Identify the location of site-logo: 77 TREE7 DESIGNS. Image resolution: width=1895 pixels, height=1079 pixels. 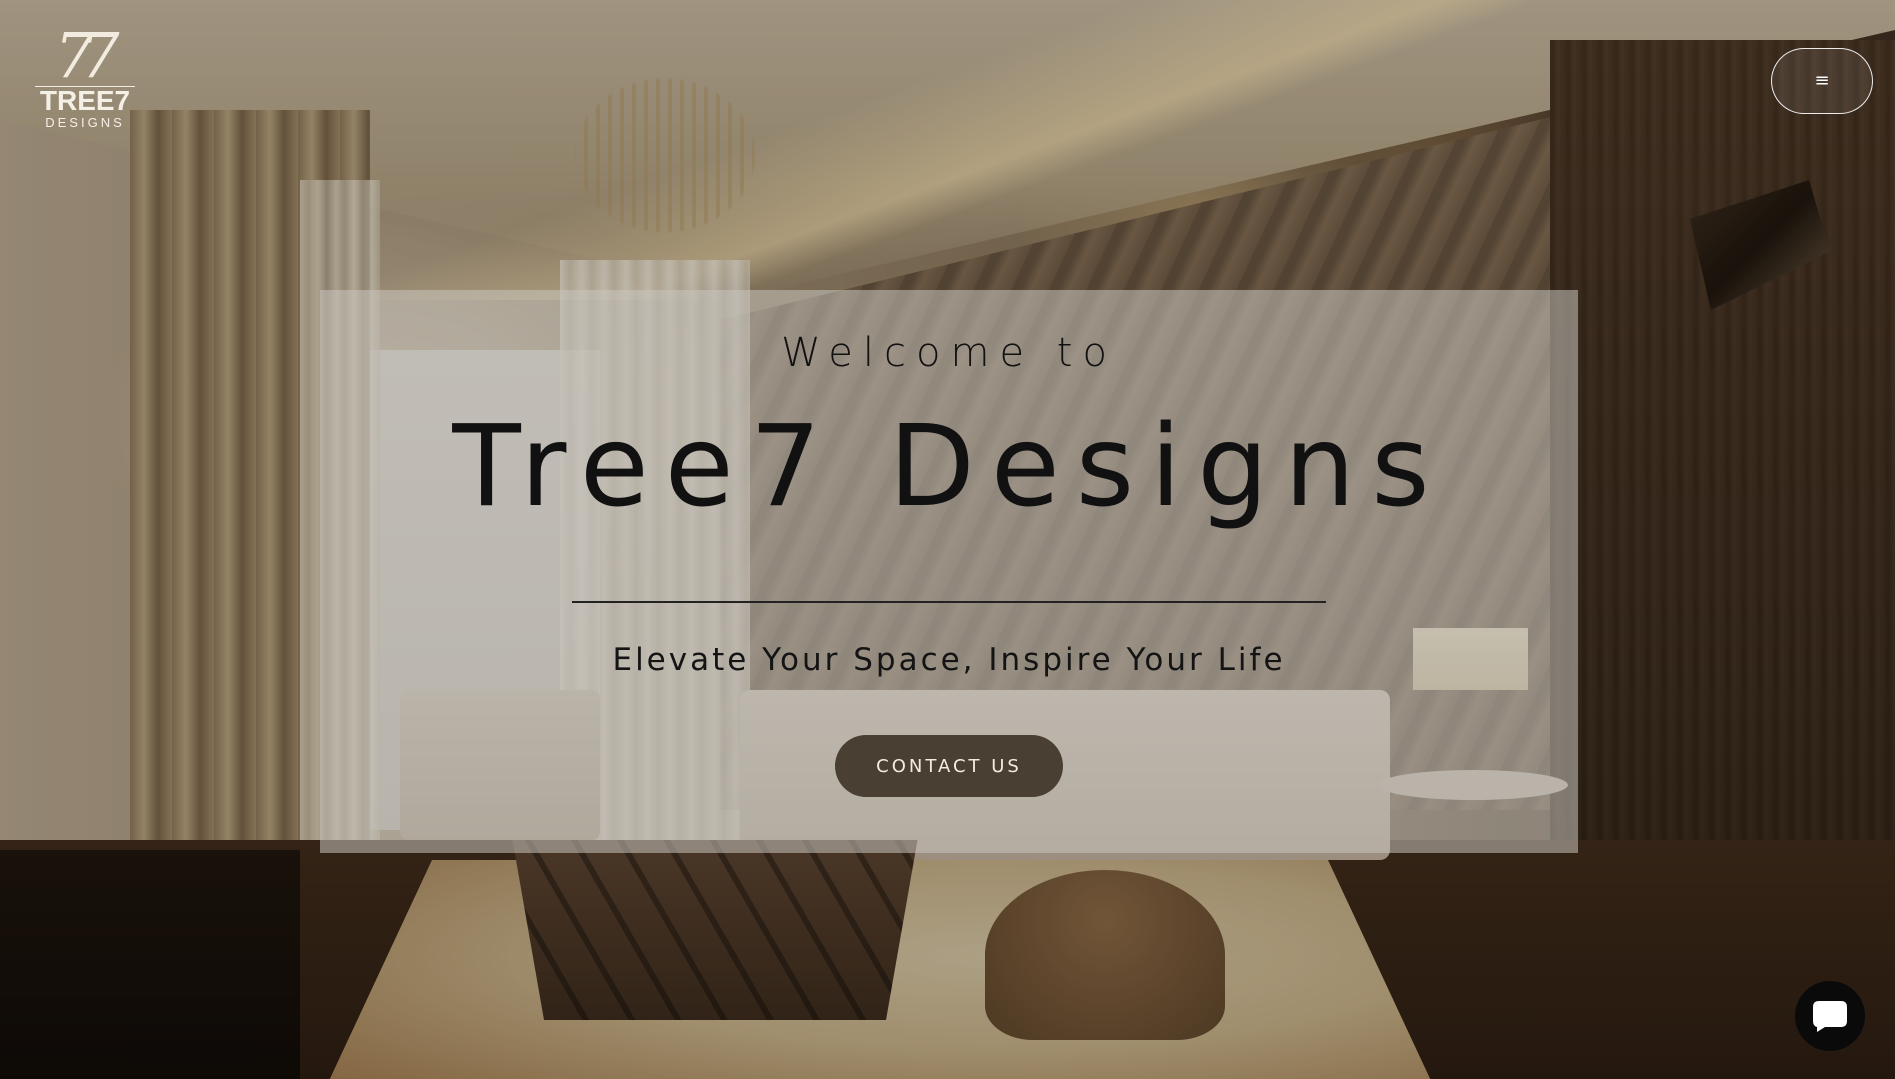
(85, 78).